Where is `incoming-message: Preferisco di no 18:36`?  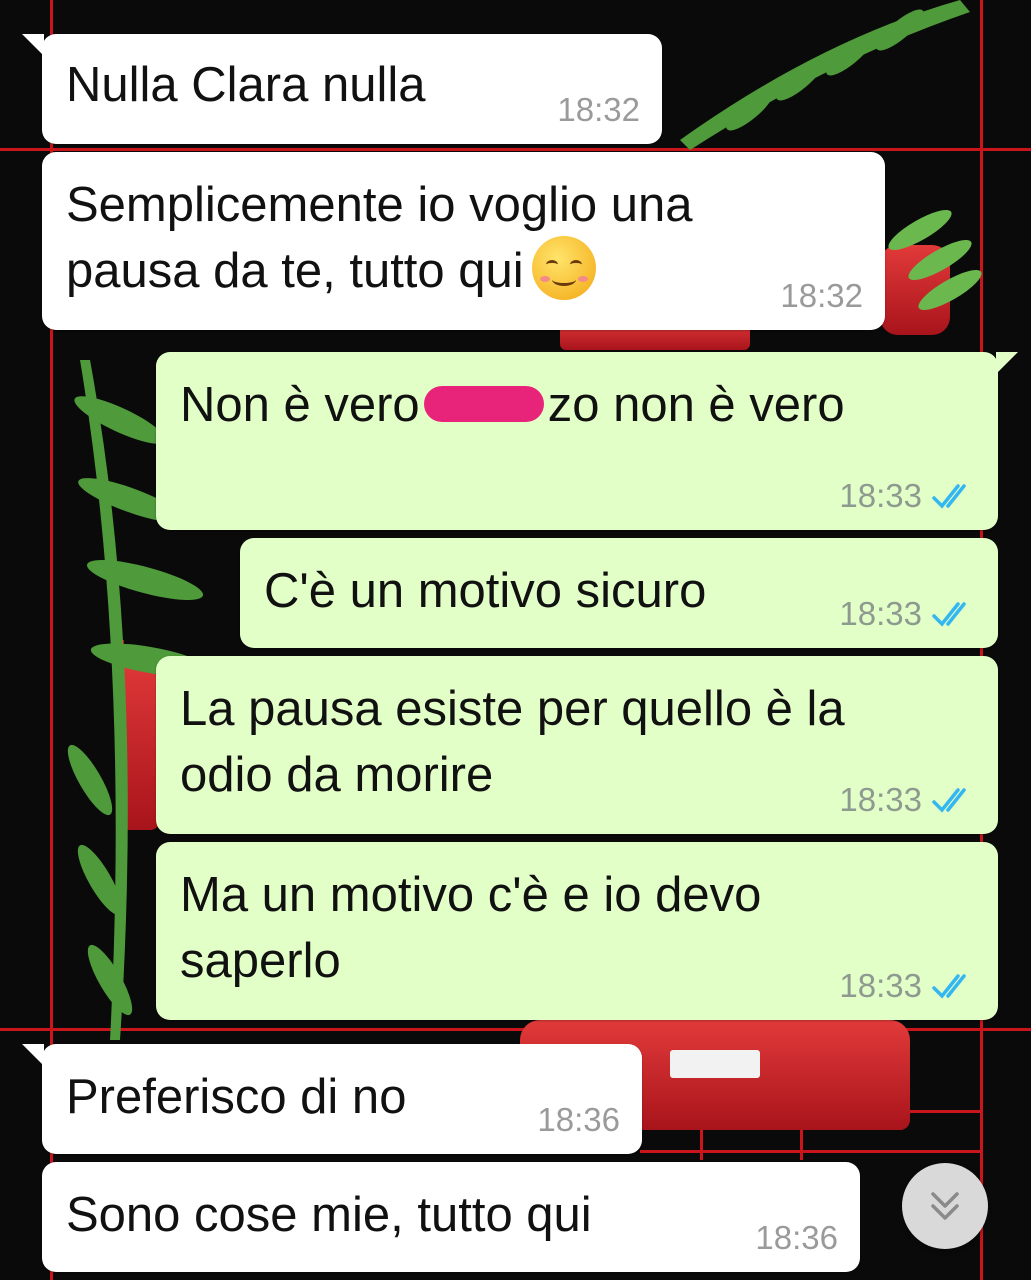 incoming-message: Preferisco di no 18:36 is located at coordinates (332, 1099).